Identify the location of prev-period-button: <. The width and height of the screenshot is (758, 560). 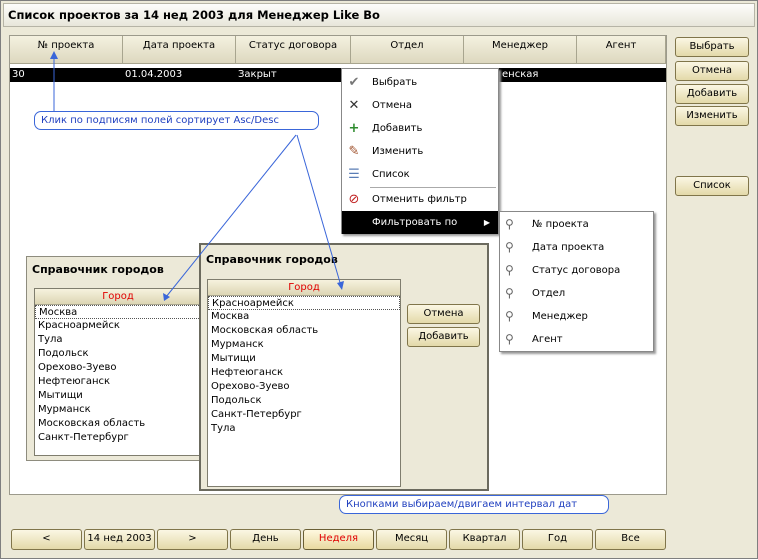
(46, 539).